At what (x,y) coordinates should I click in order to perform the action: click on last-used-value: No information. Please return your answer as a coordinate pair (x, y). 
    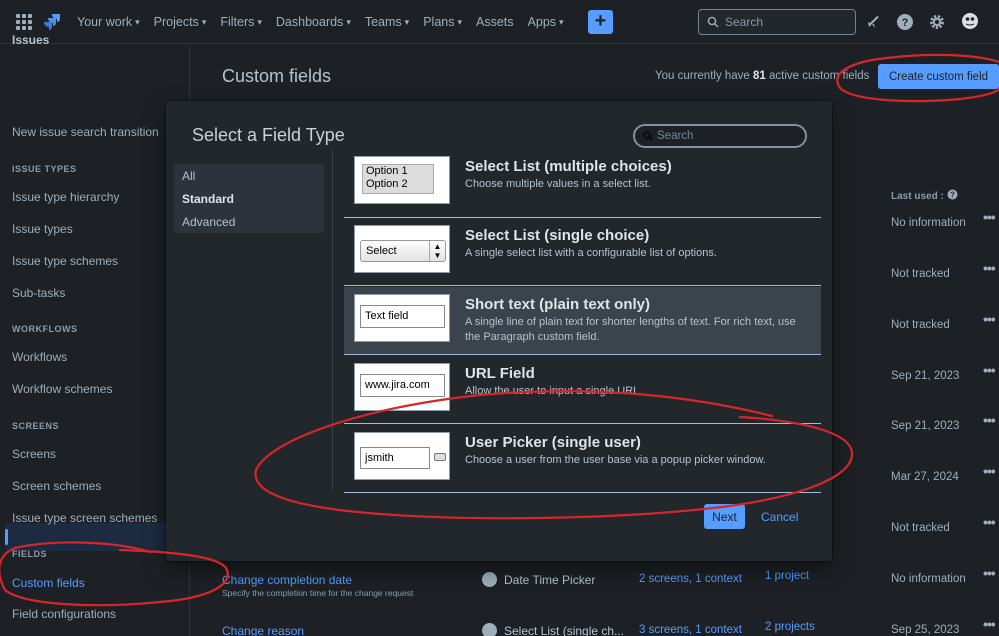
    Looking at the image, I should click on (928, 223).